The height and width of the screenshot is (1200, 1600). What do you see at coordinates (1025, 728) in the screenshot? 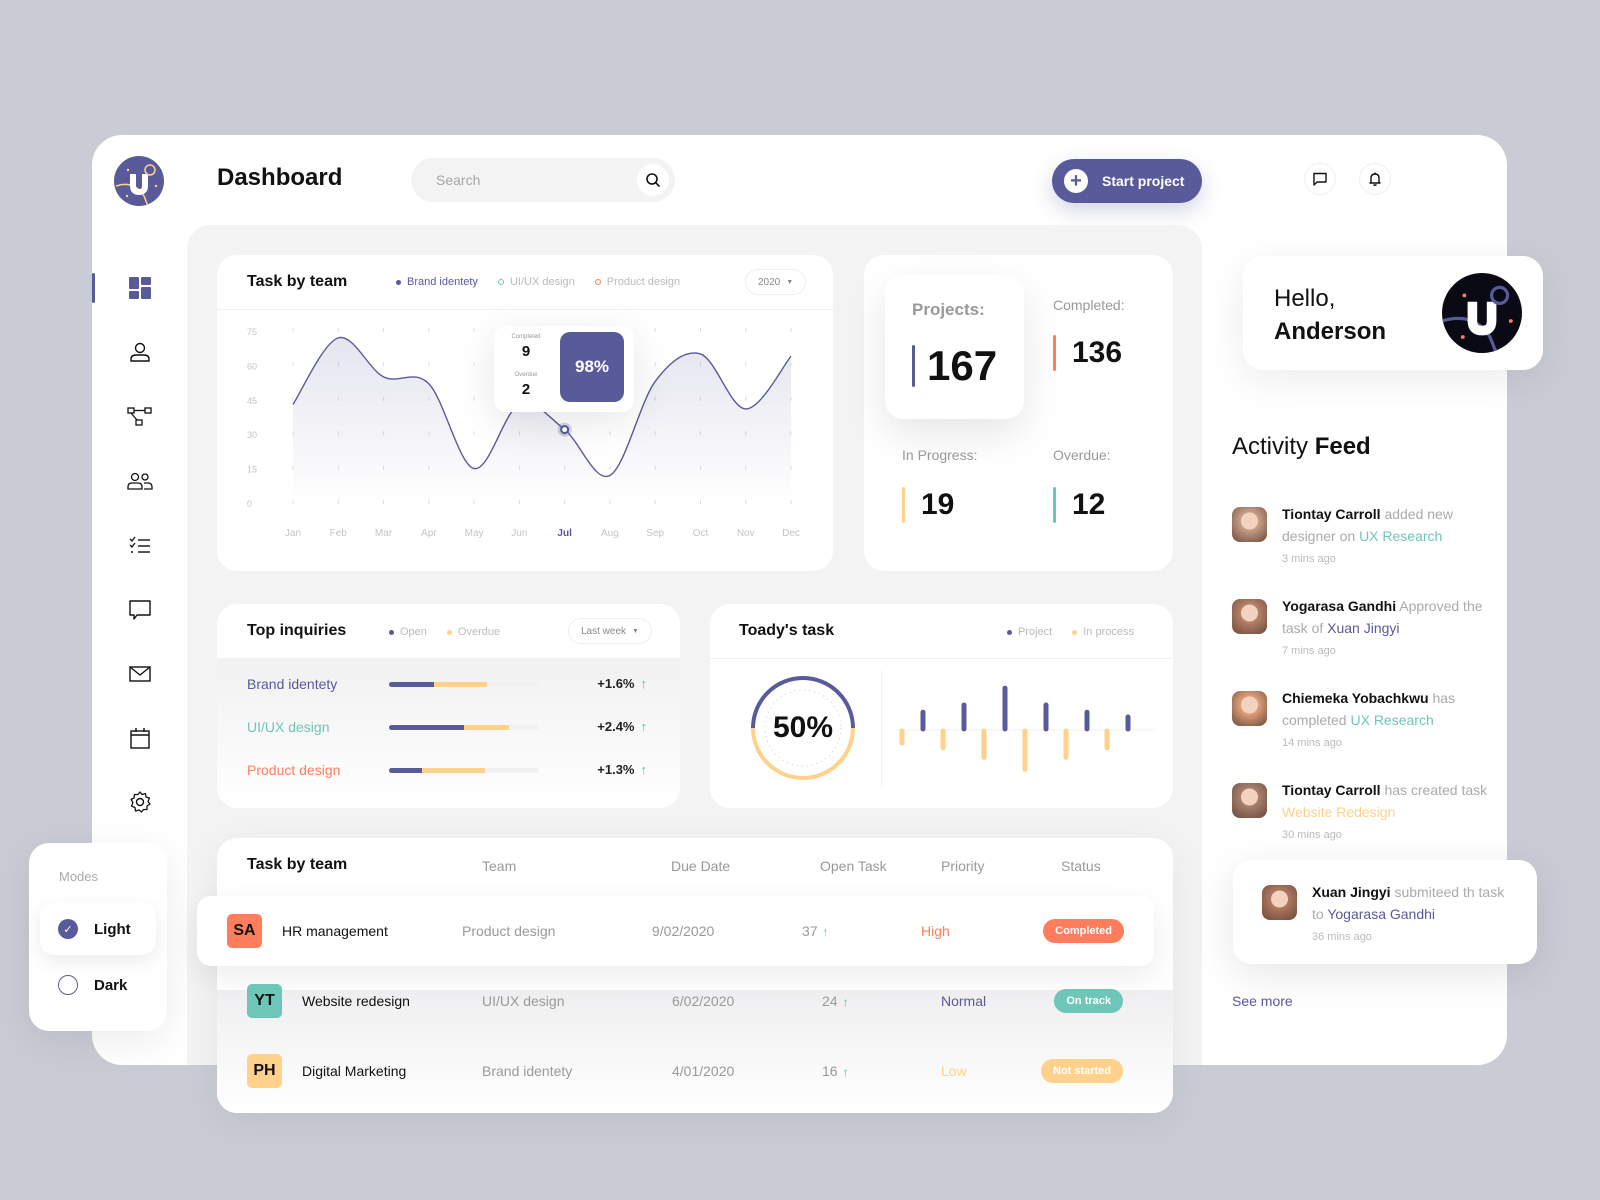
I see `bar-chart` at bounding box center [1025, 728].